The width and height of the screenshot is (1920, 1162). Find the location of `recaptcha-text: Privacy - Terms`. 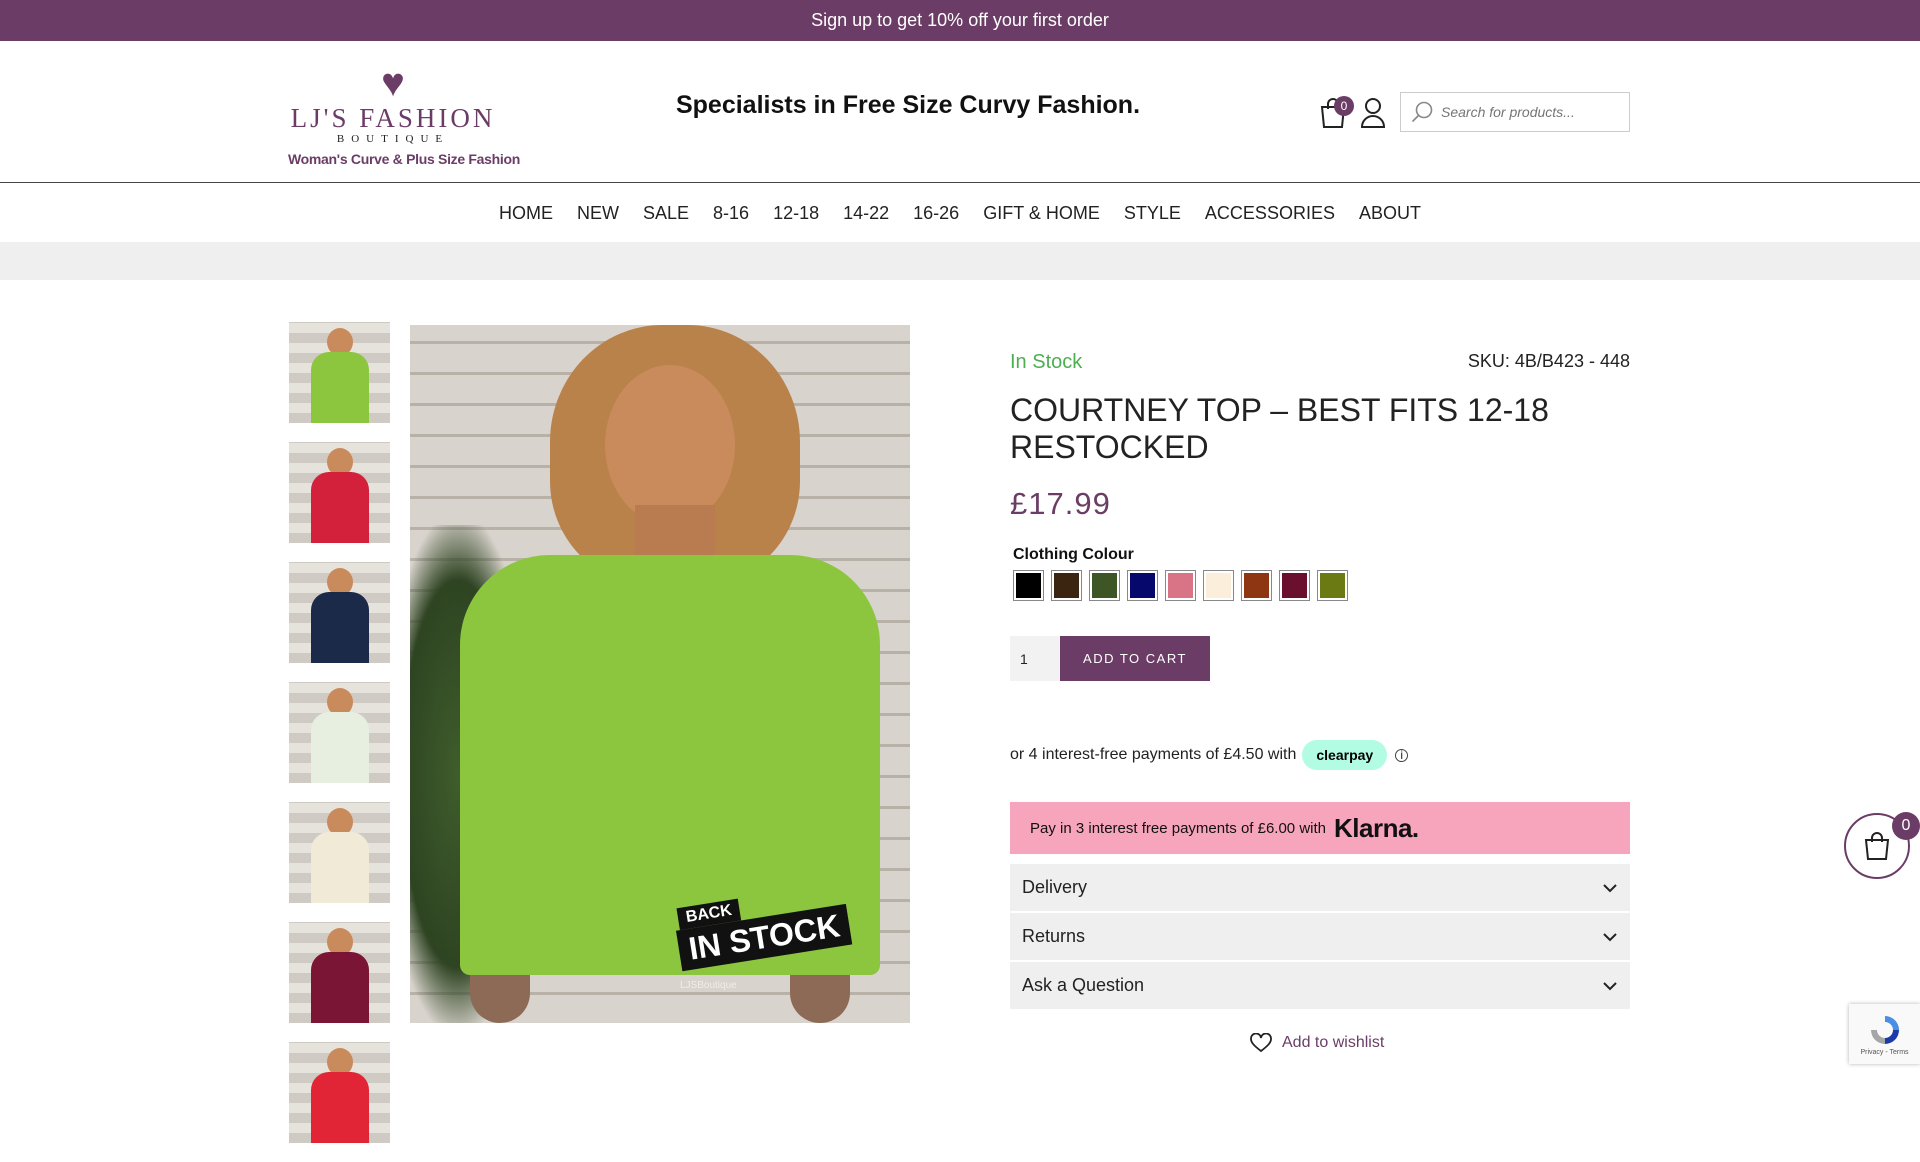

recaptcha-text: Privacy - Terms is located at coordinates (1884, 1052).